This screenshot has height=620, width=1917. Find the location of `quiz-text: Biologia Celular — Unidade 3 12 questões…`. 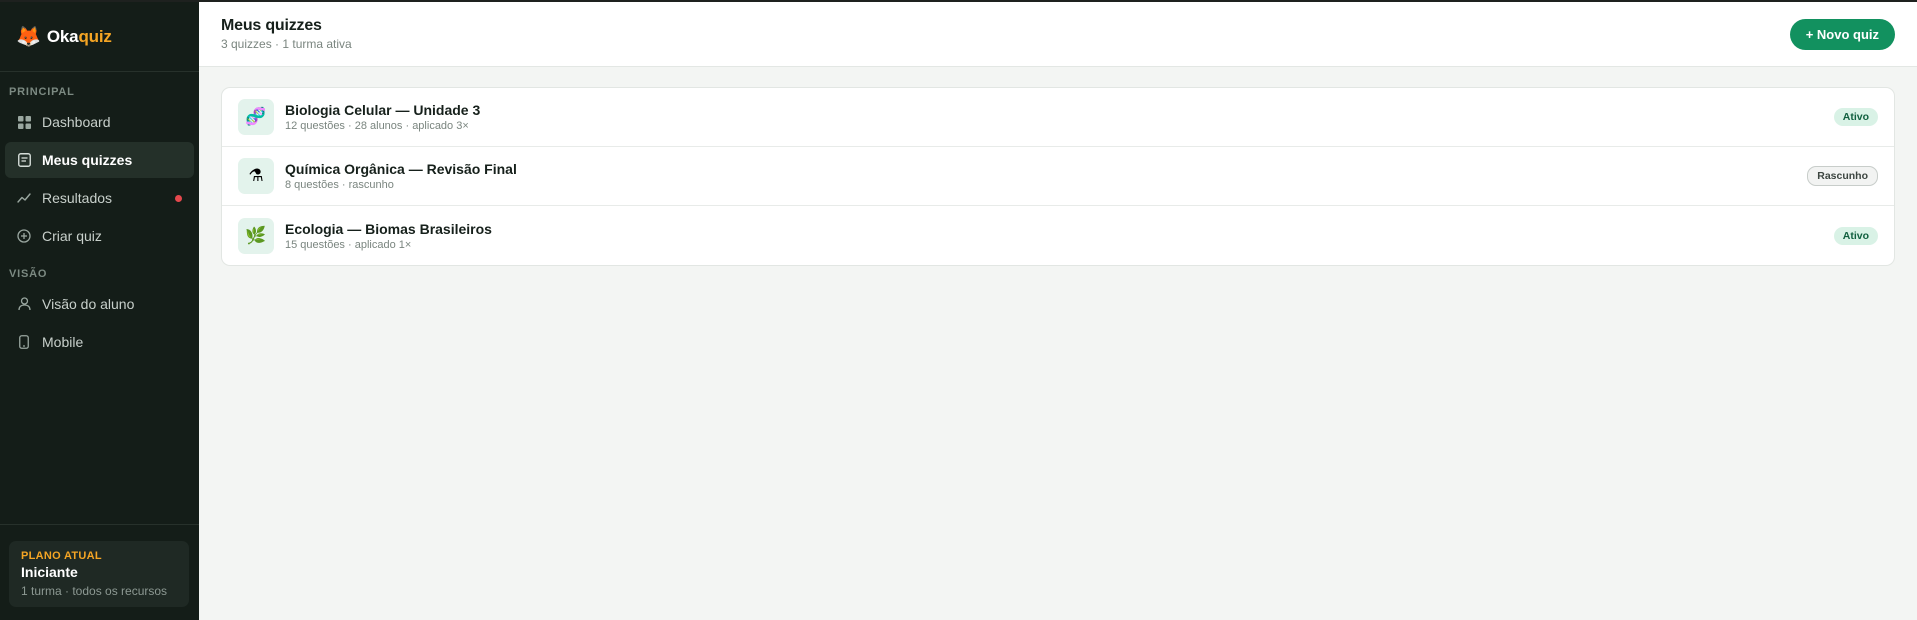

quiz-text: Biologia Celular — Unidade 3 12 questões… is located at coordinates (1059, 117).